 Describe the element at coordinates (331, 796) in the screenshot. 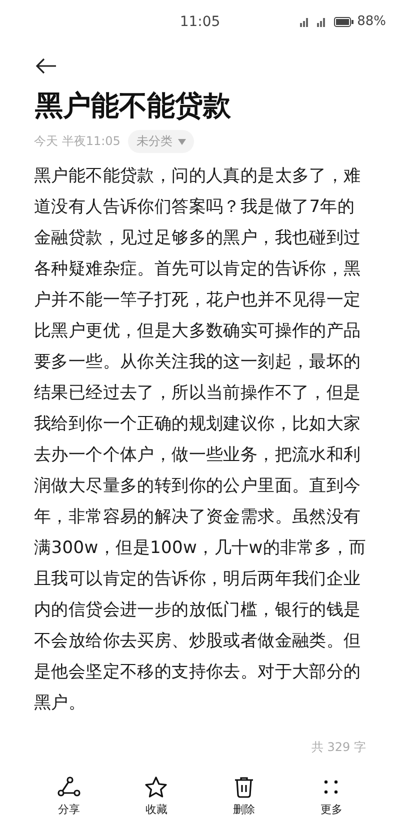

I see `more-button: 更多` at that location.